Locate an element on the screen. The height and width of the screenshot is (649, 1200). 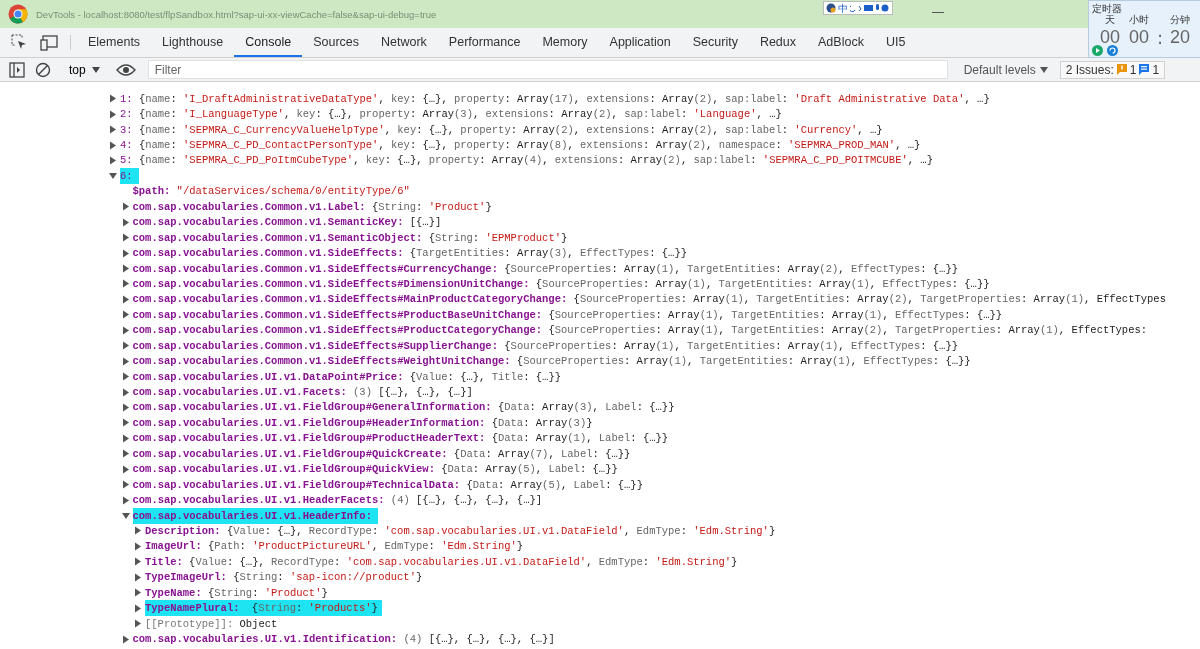
globe-icon is located at coordinates (831, 8).